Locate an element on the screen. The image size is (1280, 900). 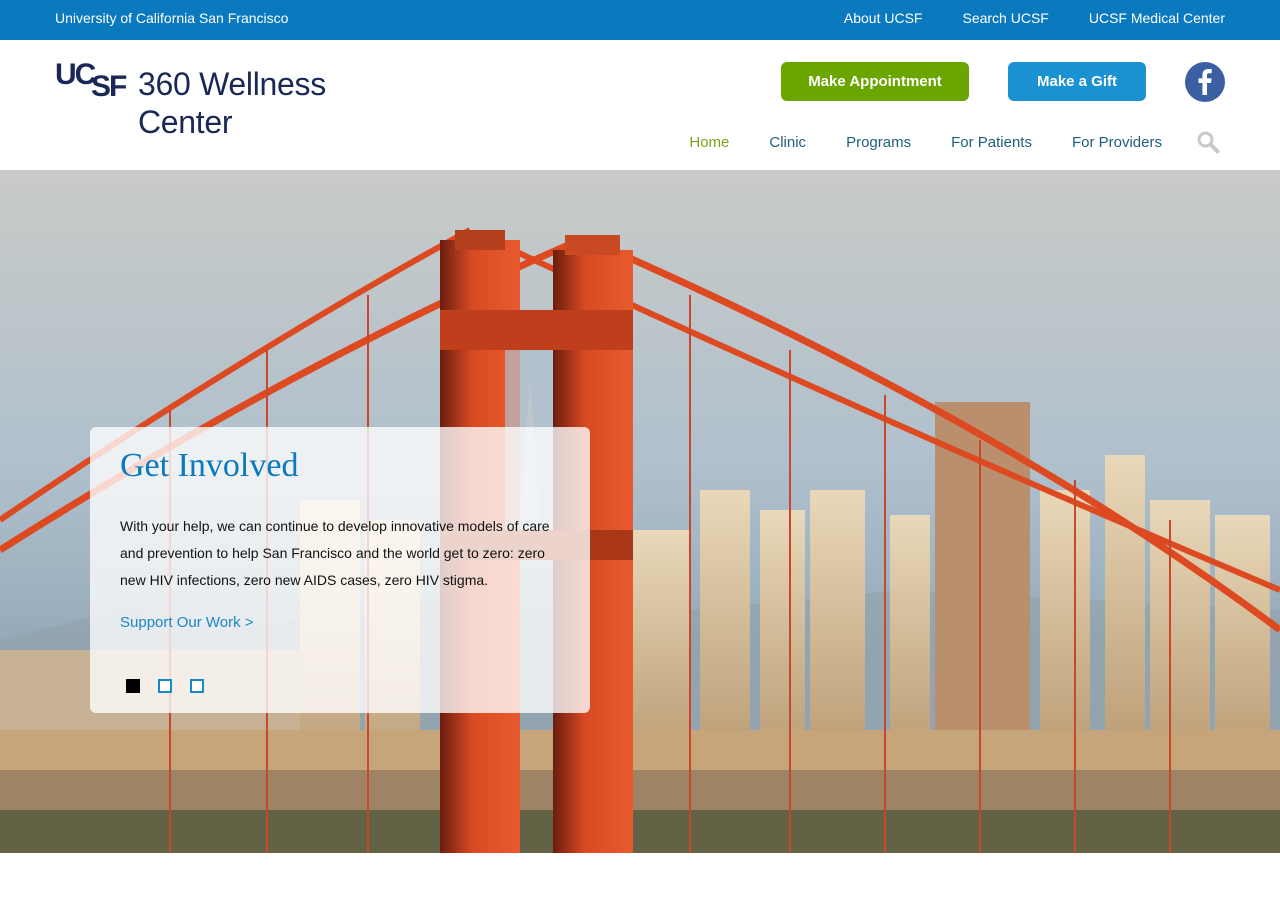
support-our-work-link: Support Our Work > is located at coordinates (187, 622).